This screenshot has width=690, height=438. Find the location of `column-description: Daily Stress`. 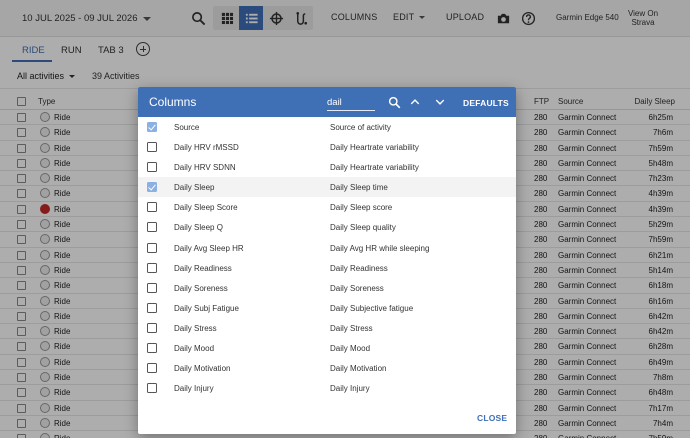

column-description: Daily Stress is located at coordinates (351, 328).